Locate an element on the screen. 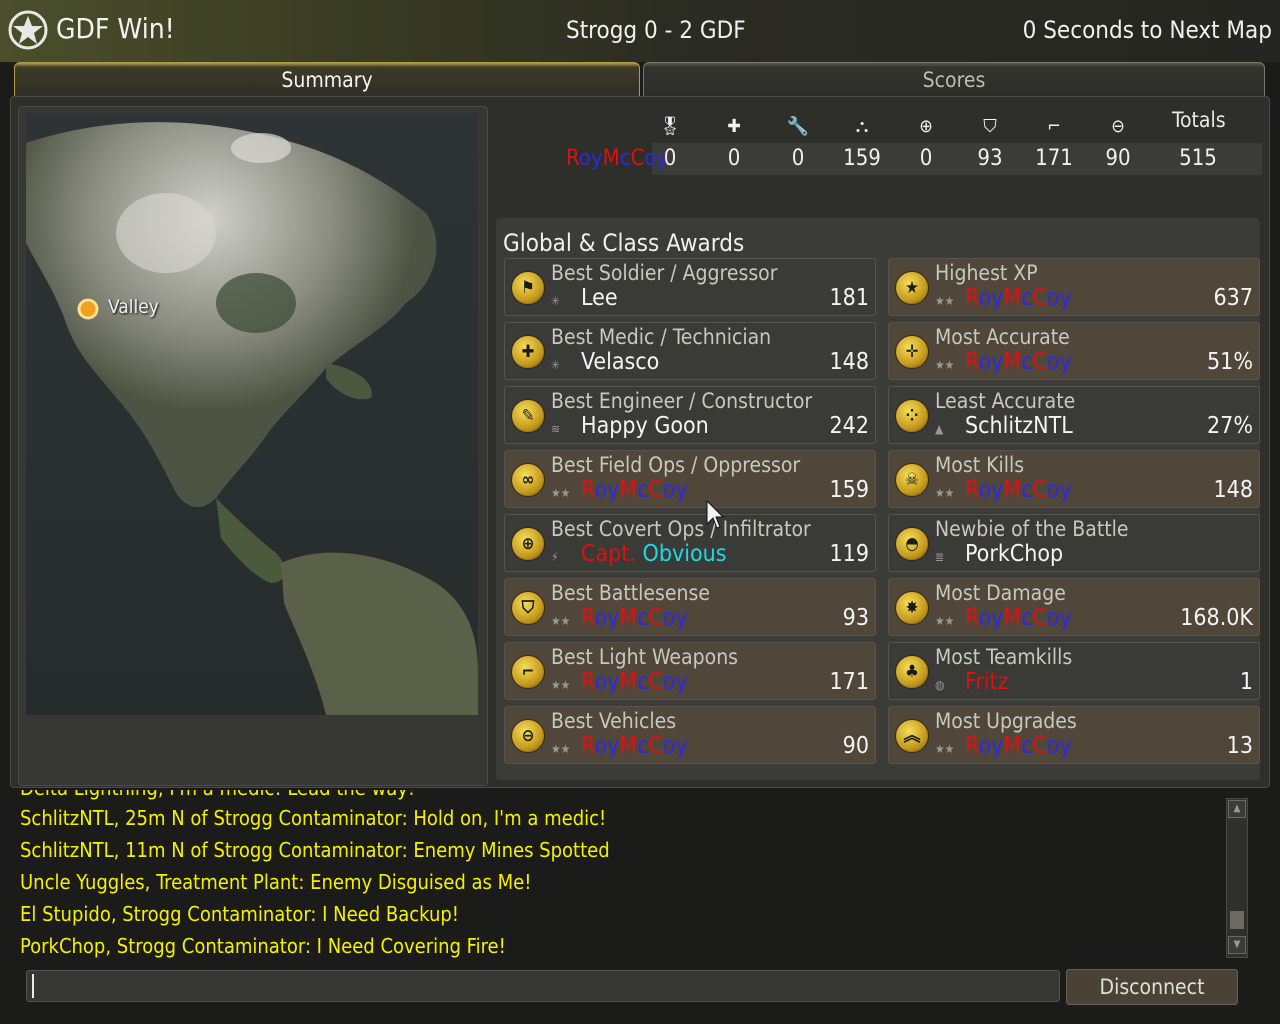  awards-title: Global & Class Awards is located at coordinates (624, 243).